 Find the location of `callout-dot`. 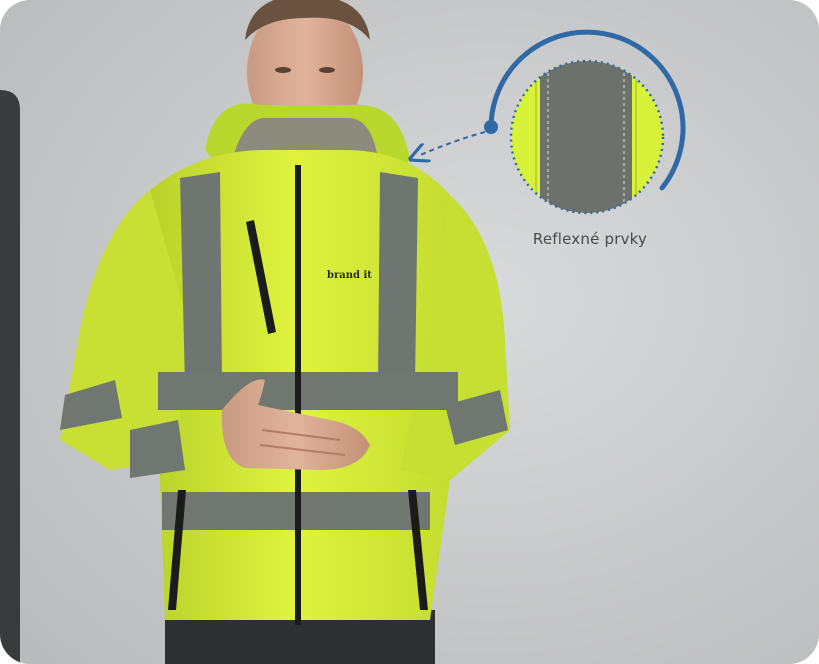

callout-dot is located at coordinates (491, 127).